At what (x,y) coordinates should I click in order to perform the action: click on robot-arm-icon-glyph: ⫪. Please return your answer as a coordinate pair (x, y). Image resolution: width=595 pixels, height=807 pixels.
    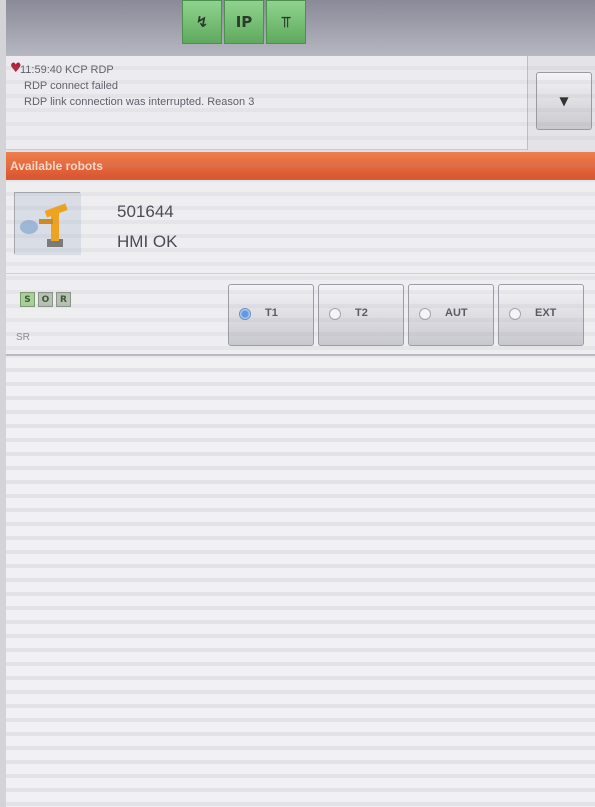
    Looking at the image, I should click on (286, 22).